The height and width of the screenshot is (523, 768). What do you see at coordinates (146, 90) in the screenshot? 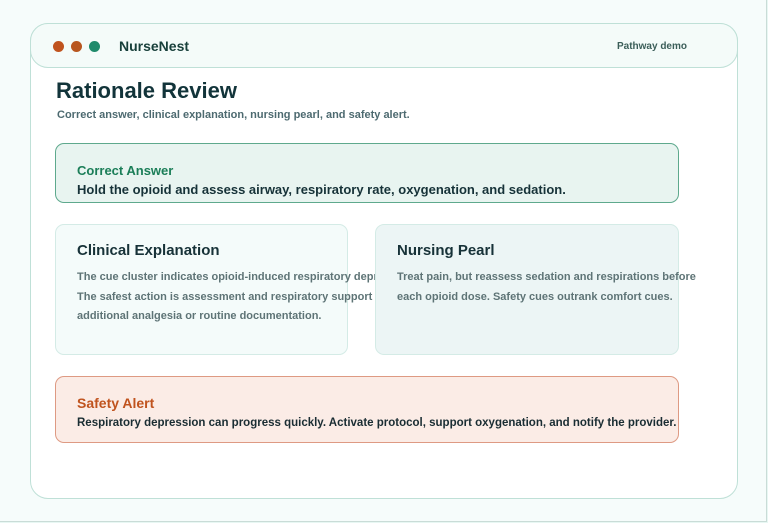
I see `page-title: Rationale Review` at bounding box center [146, 90].